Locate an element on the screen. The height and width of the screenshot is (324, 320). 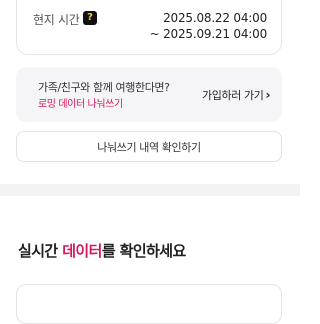
section-divider is located at coordinates (150, 190).